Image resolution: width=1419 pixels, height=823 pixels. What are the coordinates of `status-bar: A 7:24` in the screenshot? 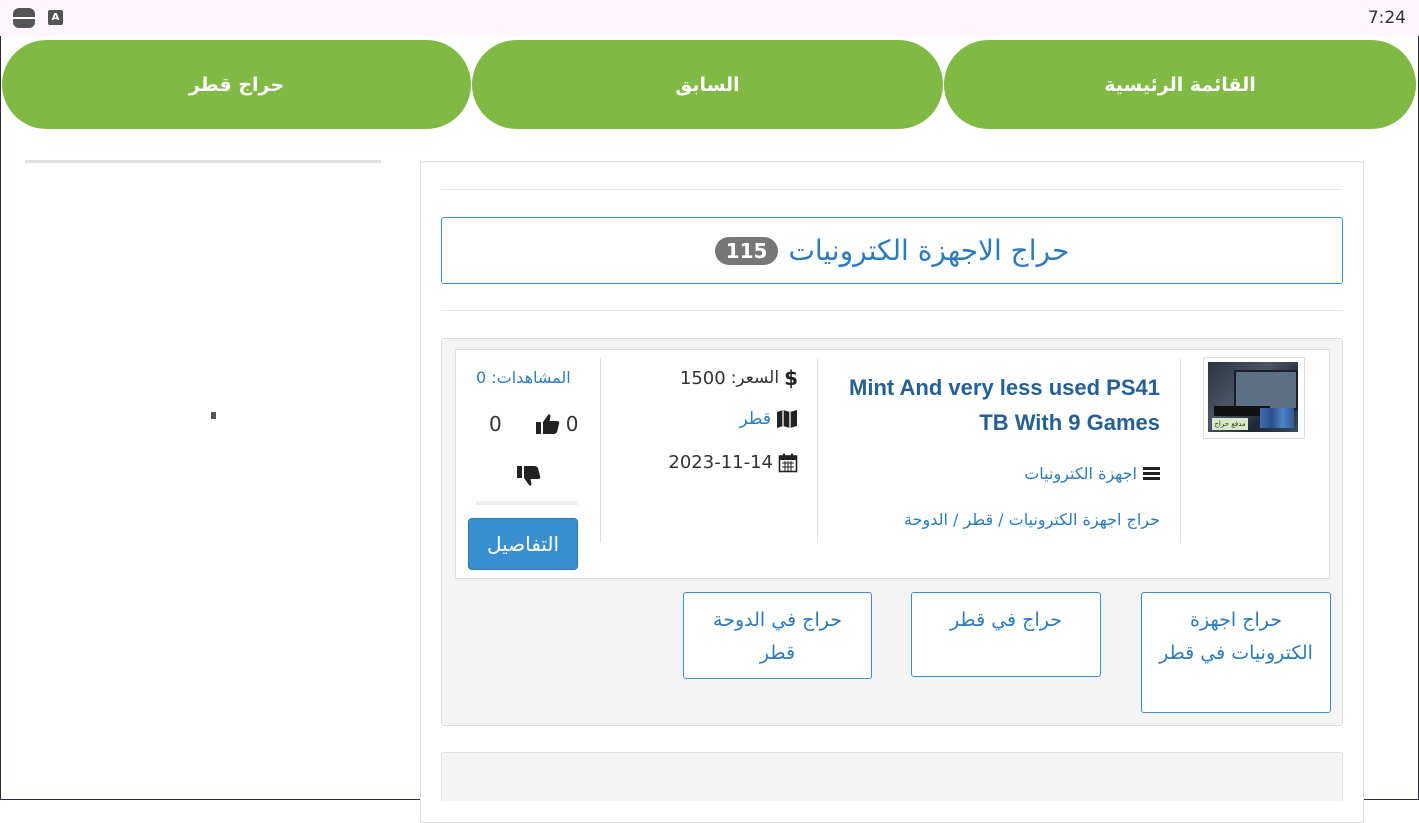 It's located at (709, 18).